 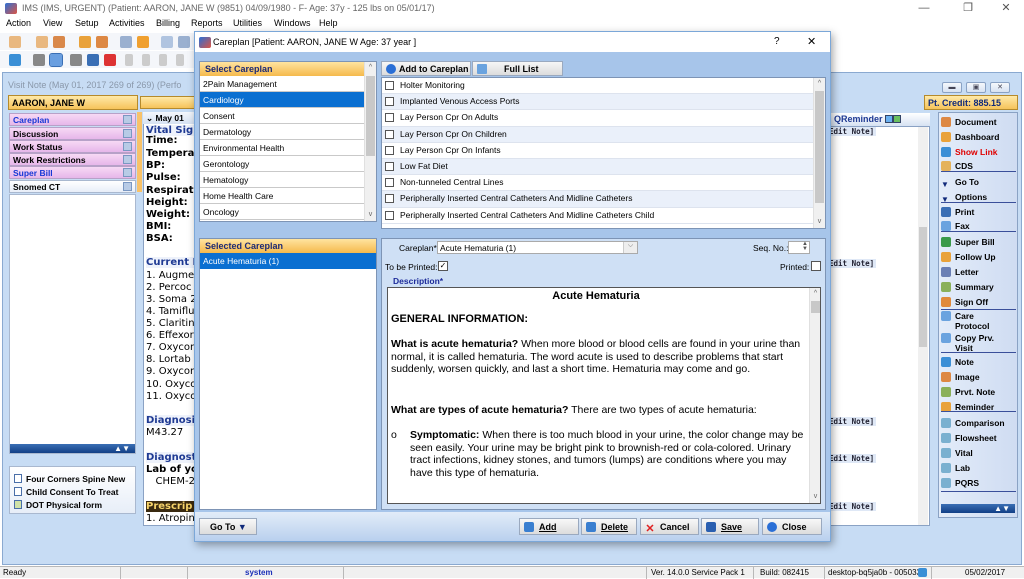 I want to click on patient-quick-icons, so click(x=168, y=102).